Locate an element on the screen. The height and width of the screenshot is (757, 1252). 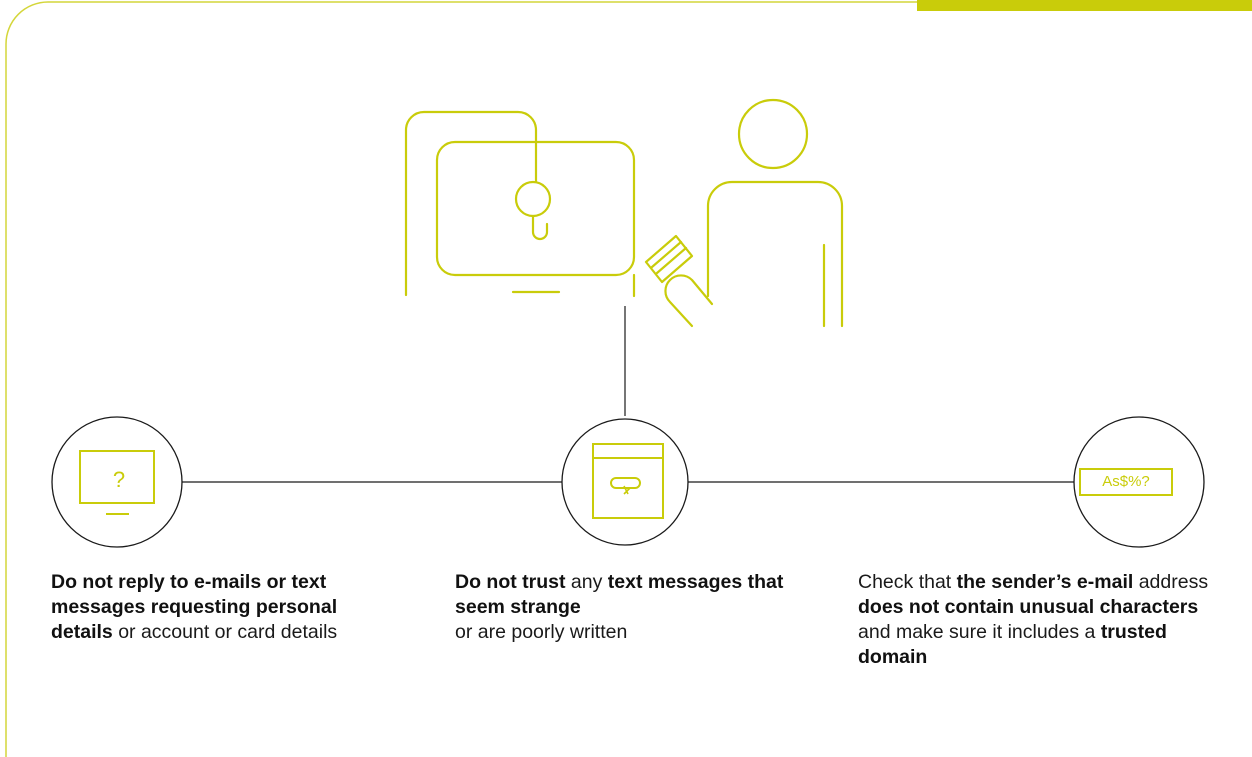
tip-2-bold-1: Do not trust is located at coordinates (510, 582).